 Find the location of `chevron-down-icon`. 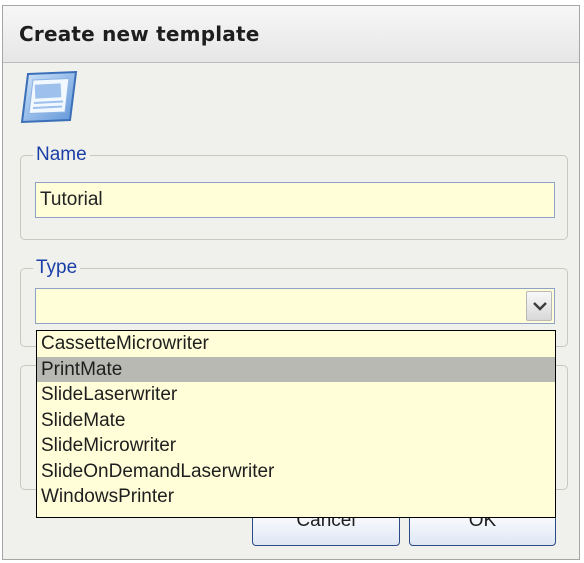

chevron-down-icon is located at coordinates (540, 306).